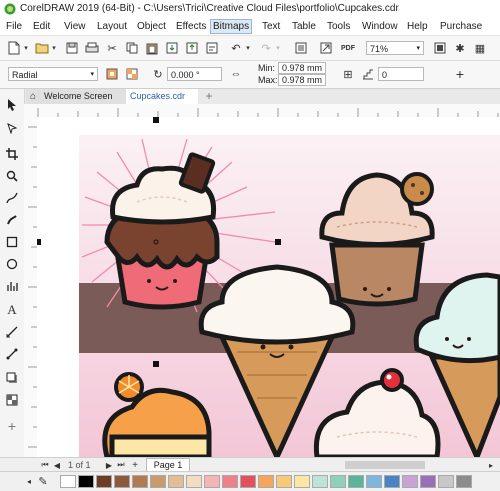 The image size is (500, 491). What do you see at coordinates (12, 242) in the screenshot?
I see `rectangle-tool-icon` at bounding box center [12, 242].